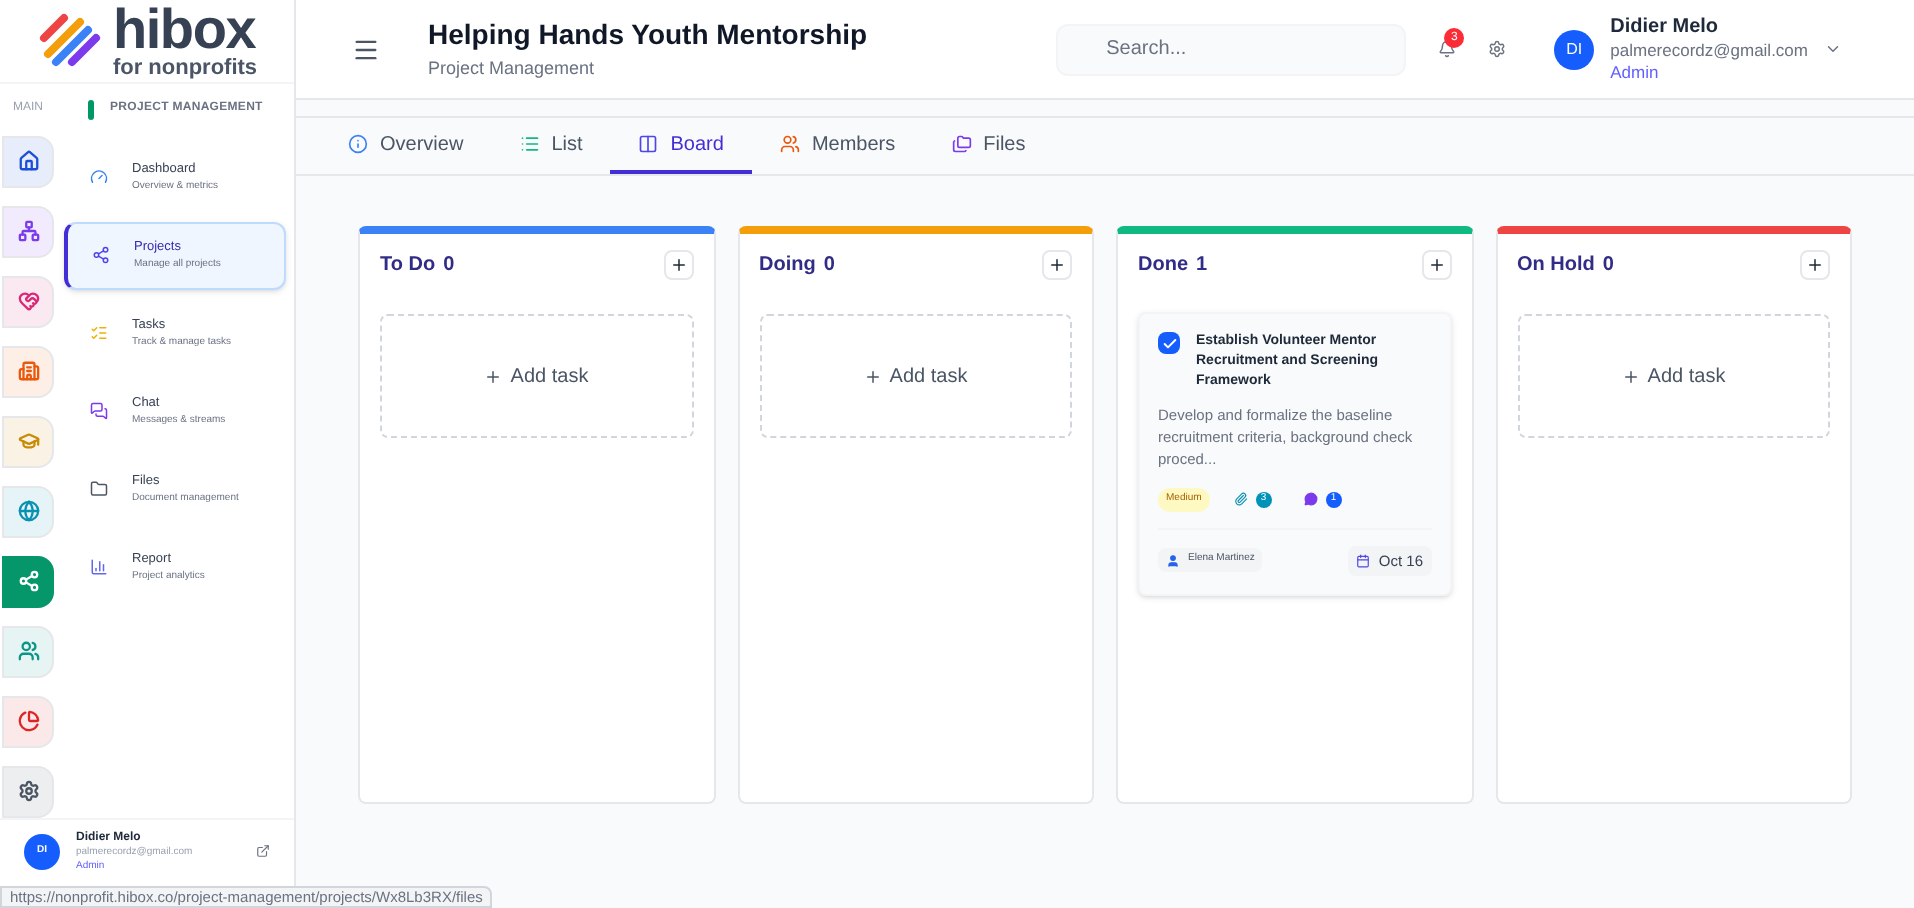  What do you see at coordinates (1163, 265) in the screenshot?
I see `column-title: Done` at bounding box center [1163, 265].